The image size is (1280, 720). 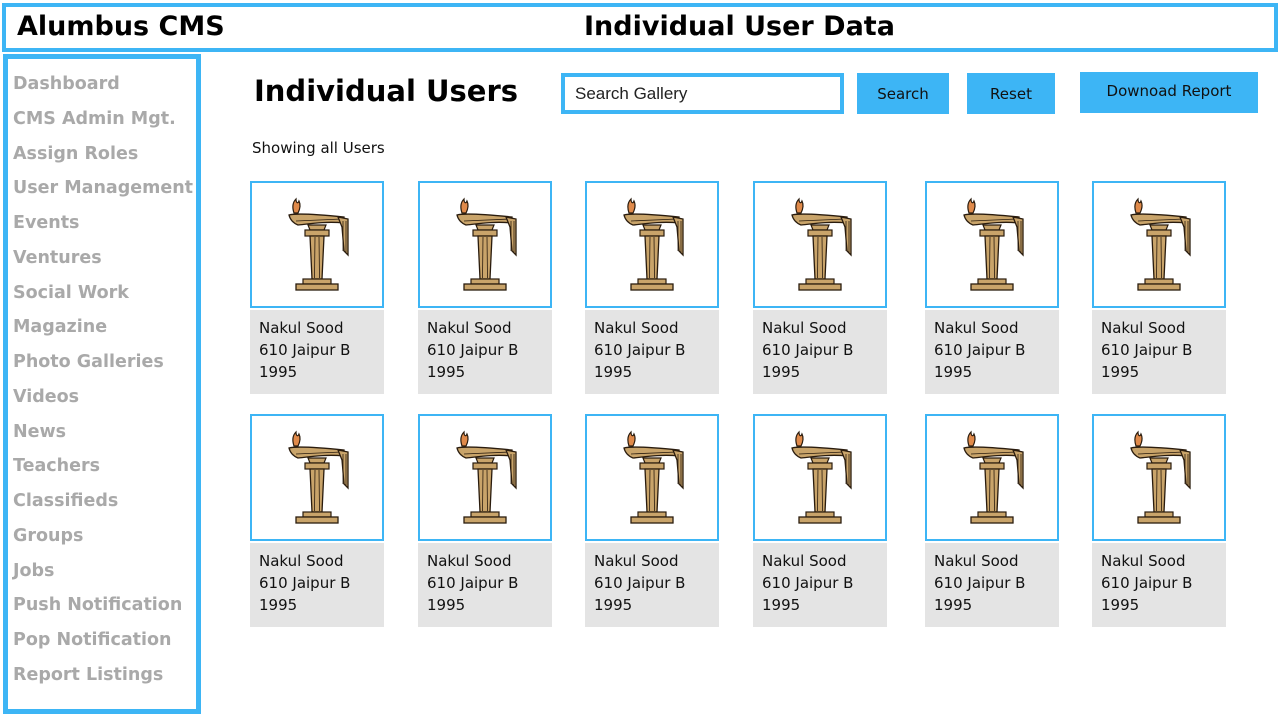 I want to click on sidebar-item-photo-galleries: Photo Galleries, so click(x=88, y=362).